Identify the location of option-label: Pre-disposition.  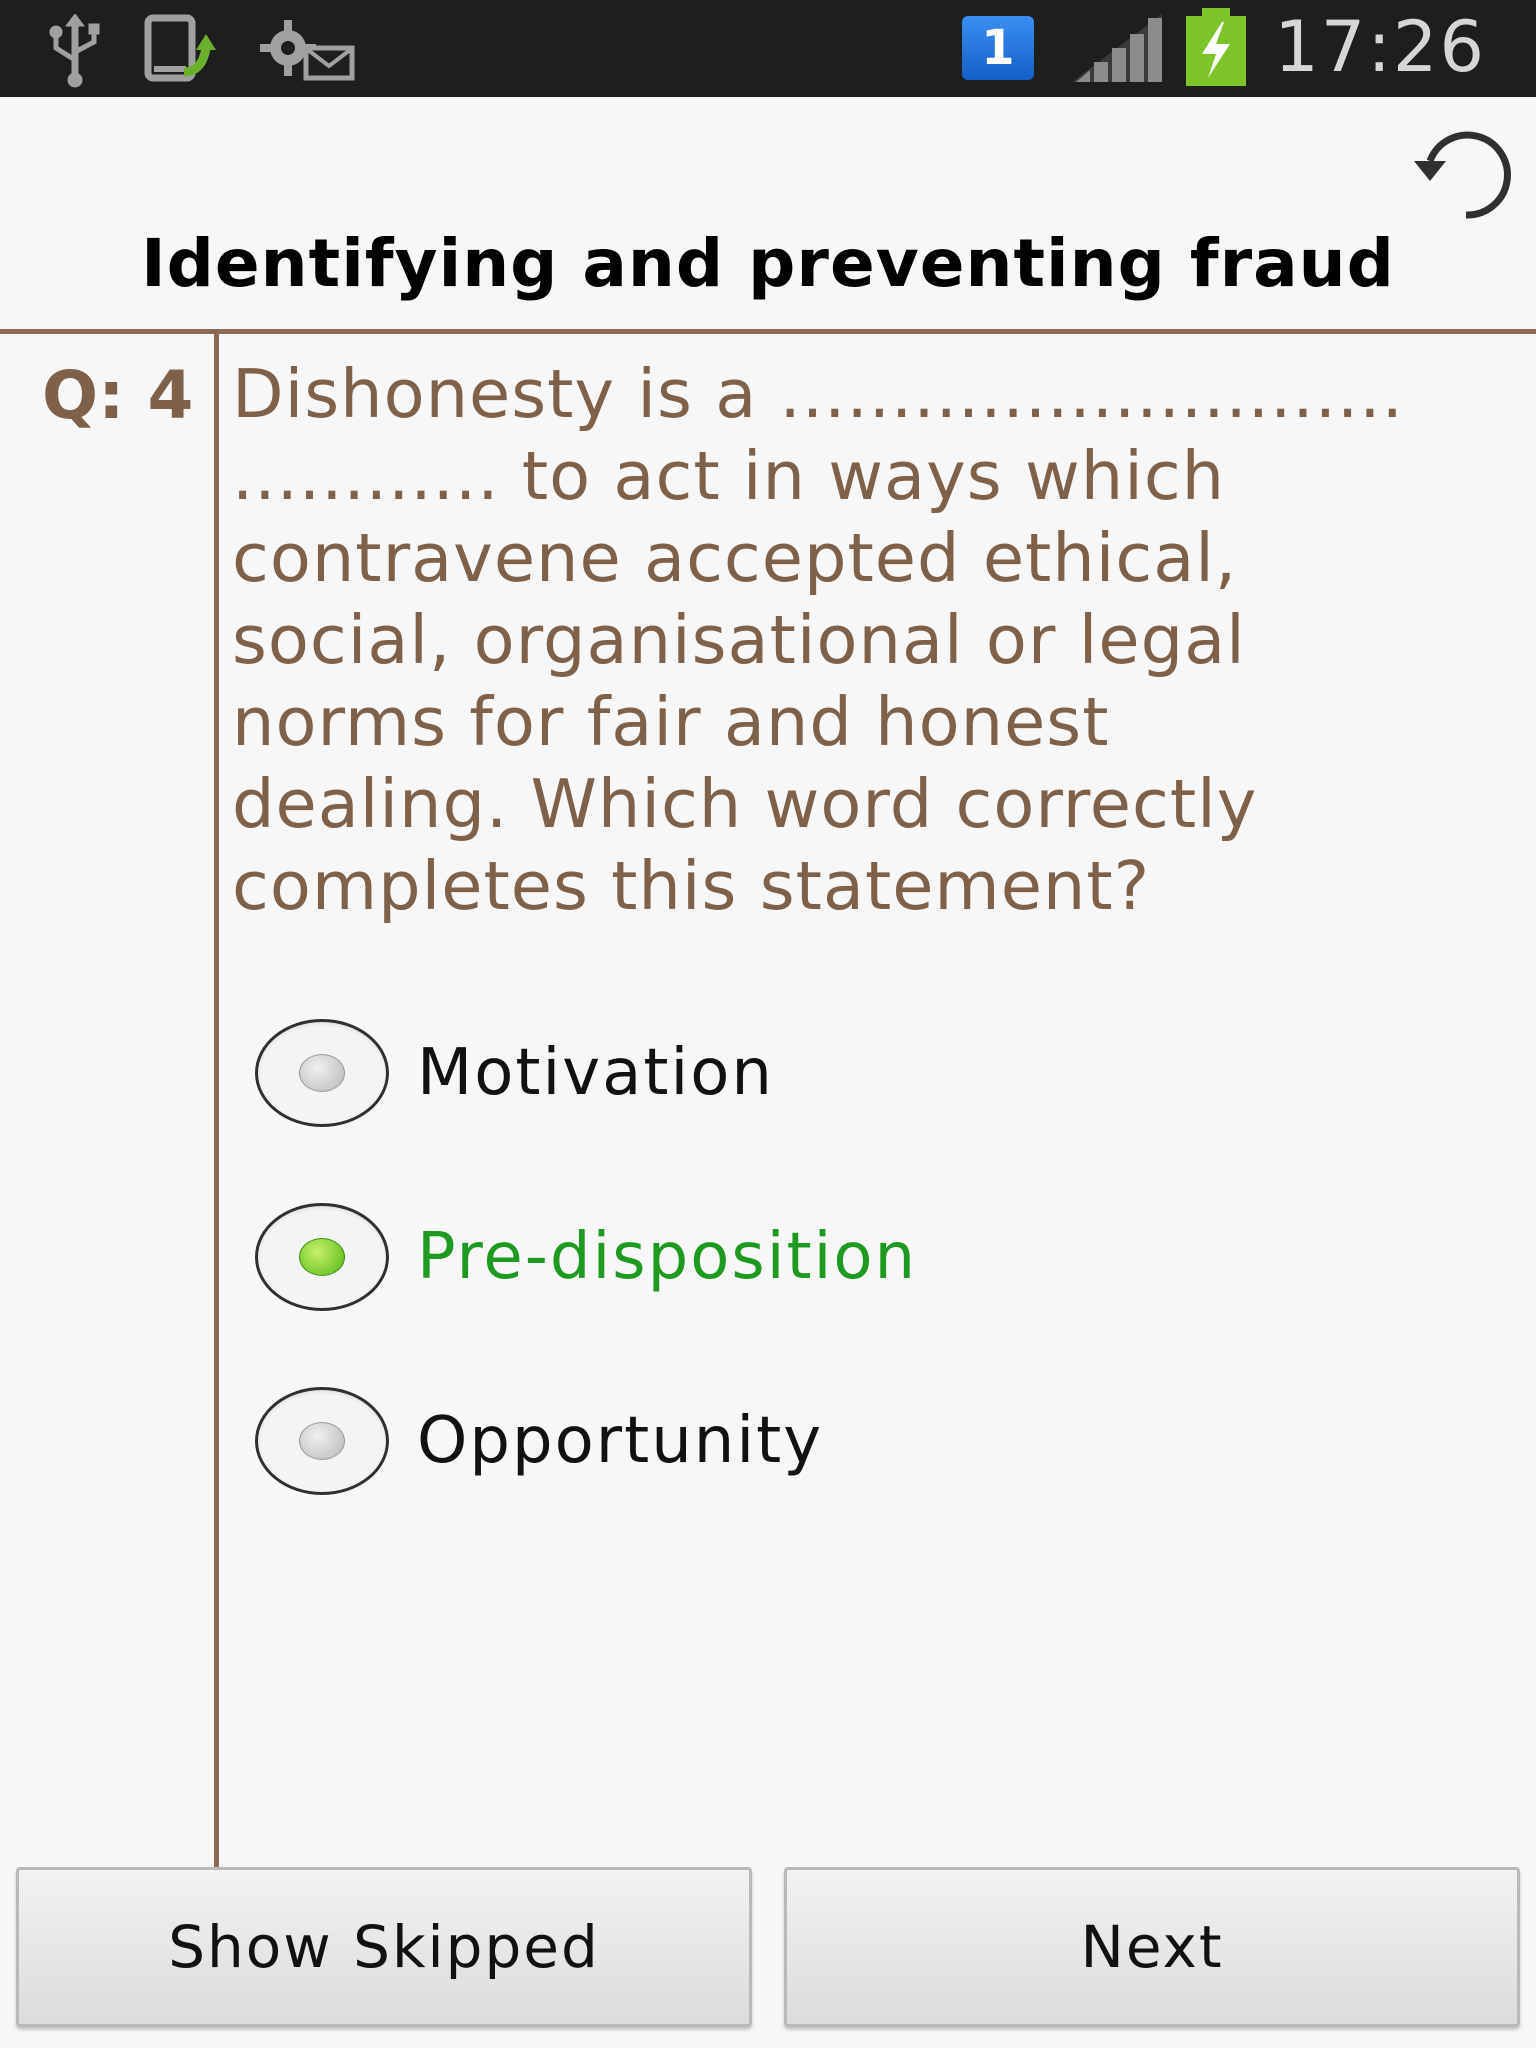
(667, 1257).